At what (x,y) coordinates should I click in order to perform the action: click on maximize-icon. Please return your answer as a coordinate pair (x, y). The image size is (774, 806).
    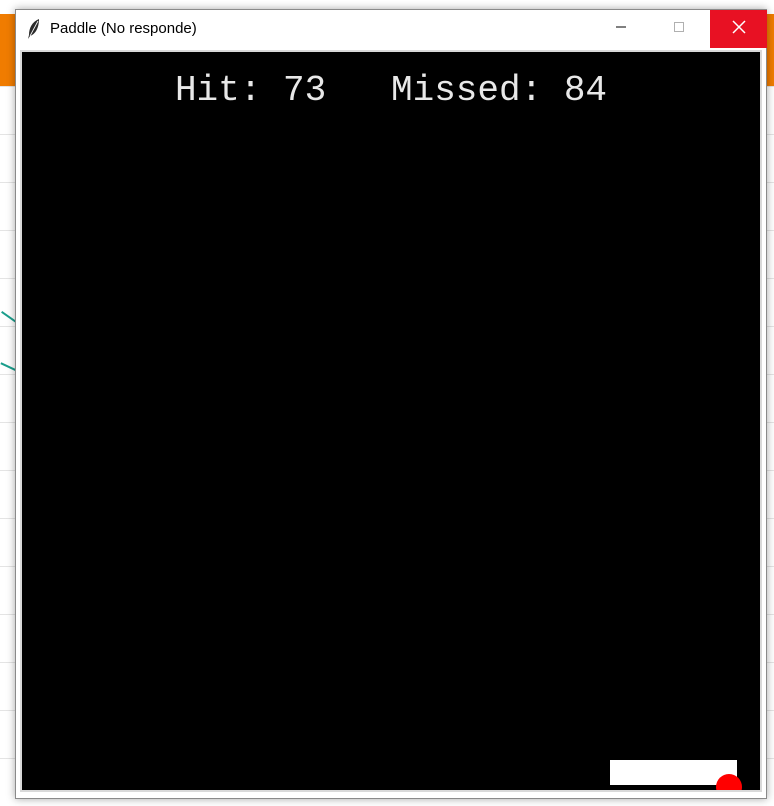
    Looking at the image, I should click on (679, 29).